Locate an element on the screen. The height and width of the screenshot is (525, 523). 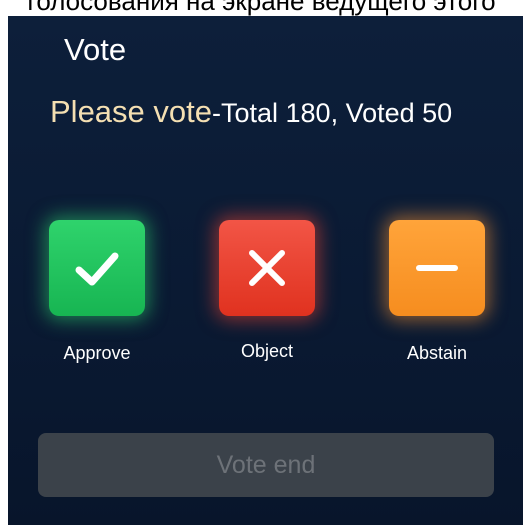
check-icon is located at coordinates (97, 269).